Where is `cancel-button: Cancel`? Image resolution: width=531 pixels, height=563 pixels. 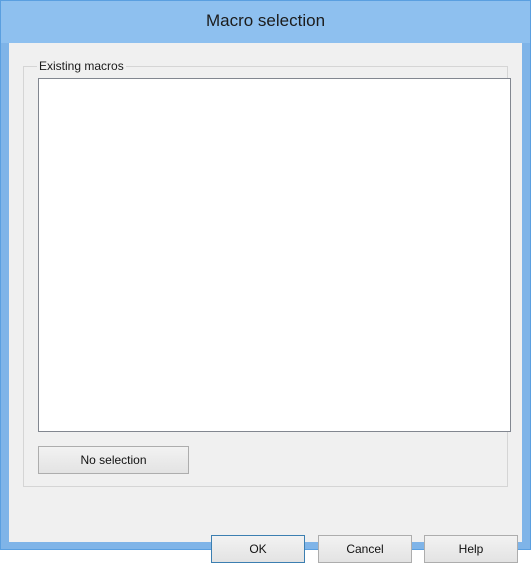
cancel-button: Cancel is located at coordinates (365, 549).